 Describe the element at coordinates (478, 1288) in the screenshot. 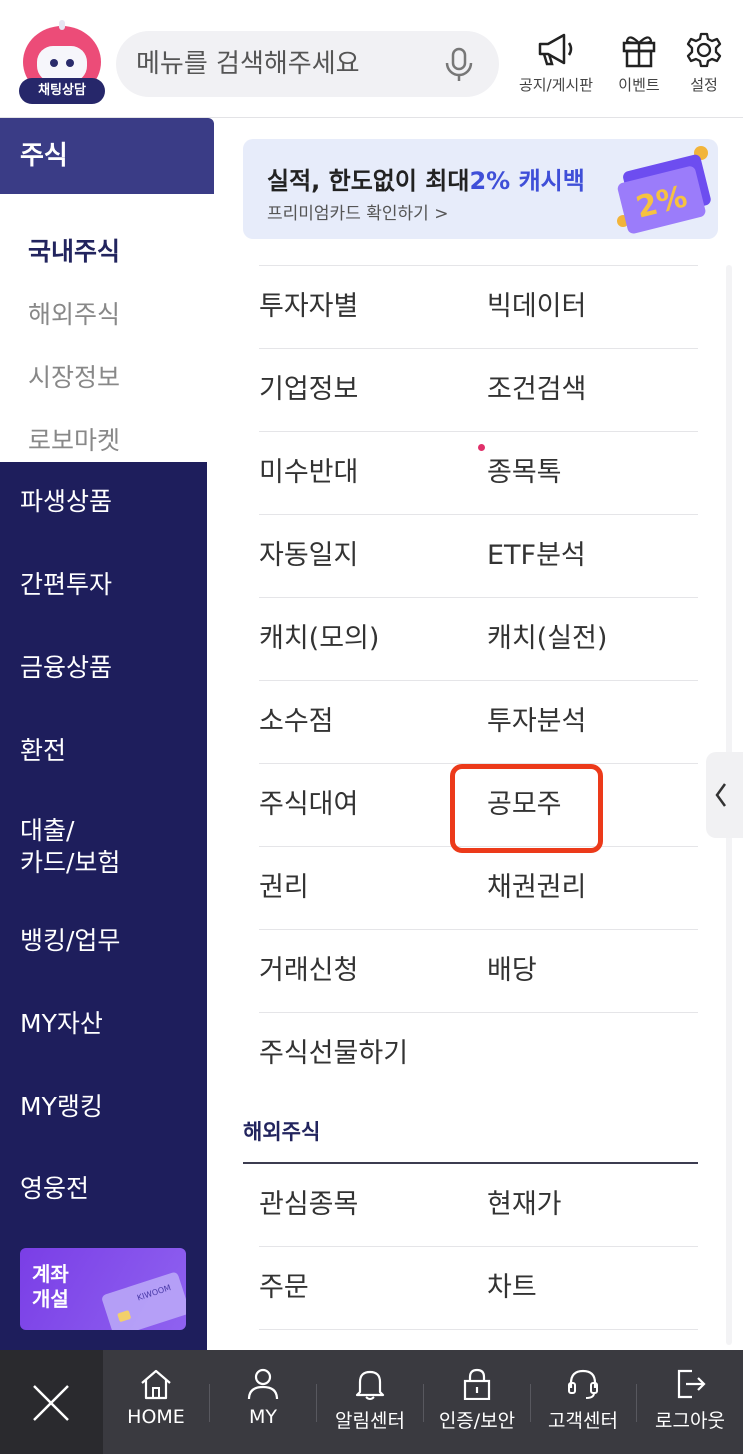

I see `menu-row: 주문 차트` at that location.